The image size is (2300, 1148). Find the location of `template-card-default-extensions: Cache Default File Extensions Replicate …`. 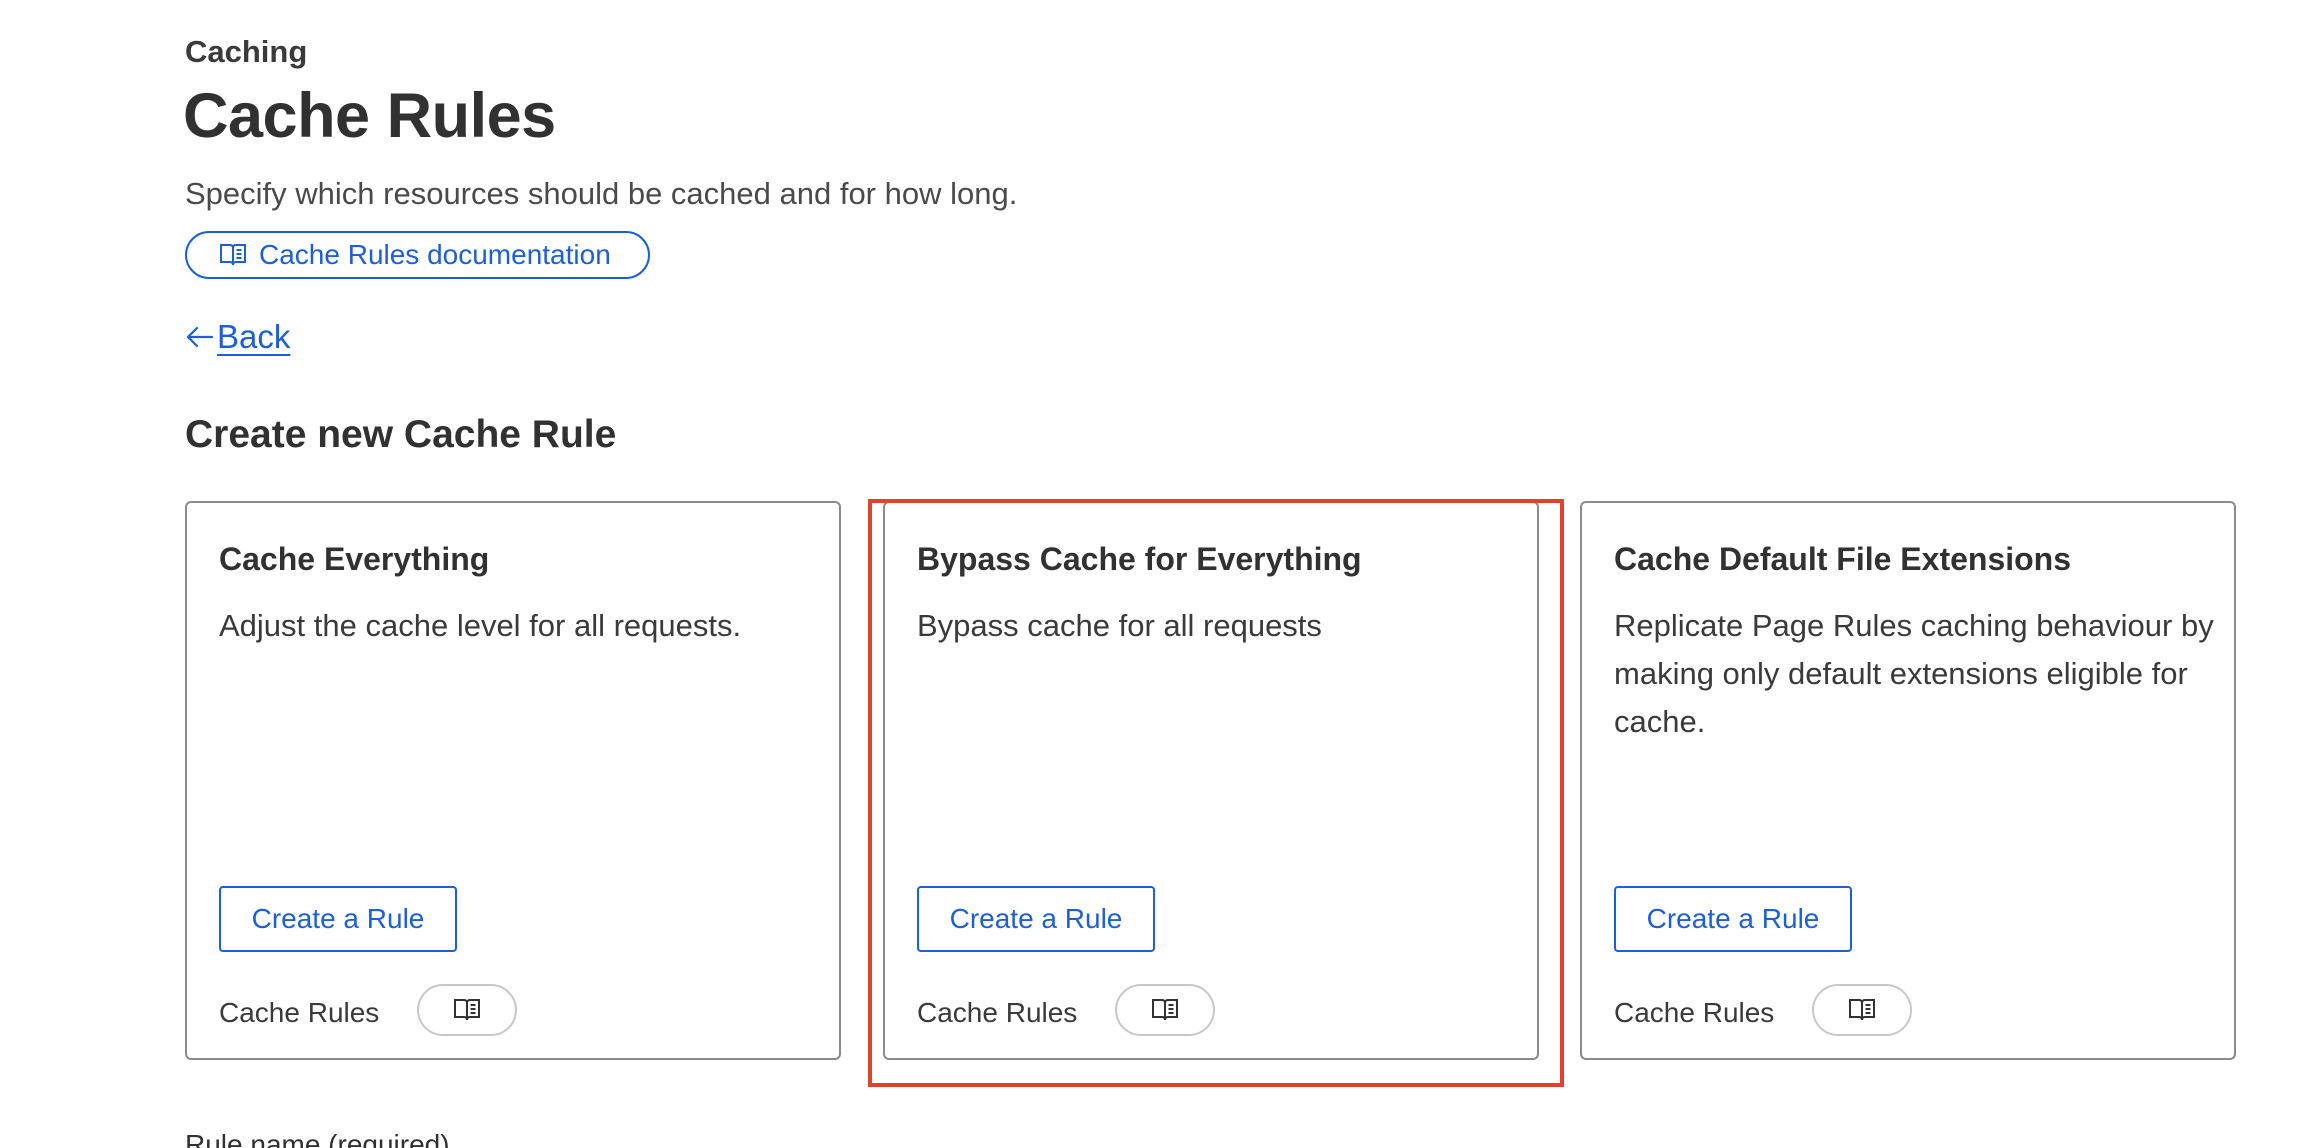

template-card-default-extensions: Cache Default File Extensions Replicate … is located at coordinates (1908, 780).